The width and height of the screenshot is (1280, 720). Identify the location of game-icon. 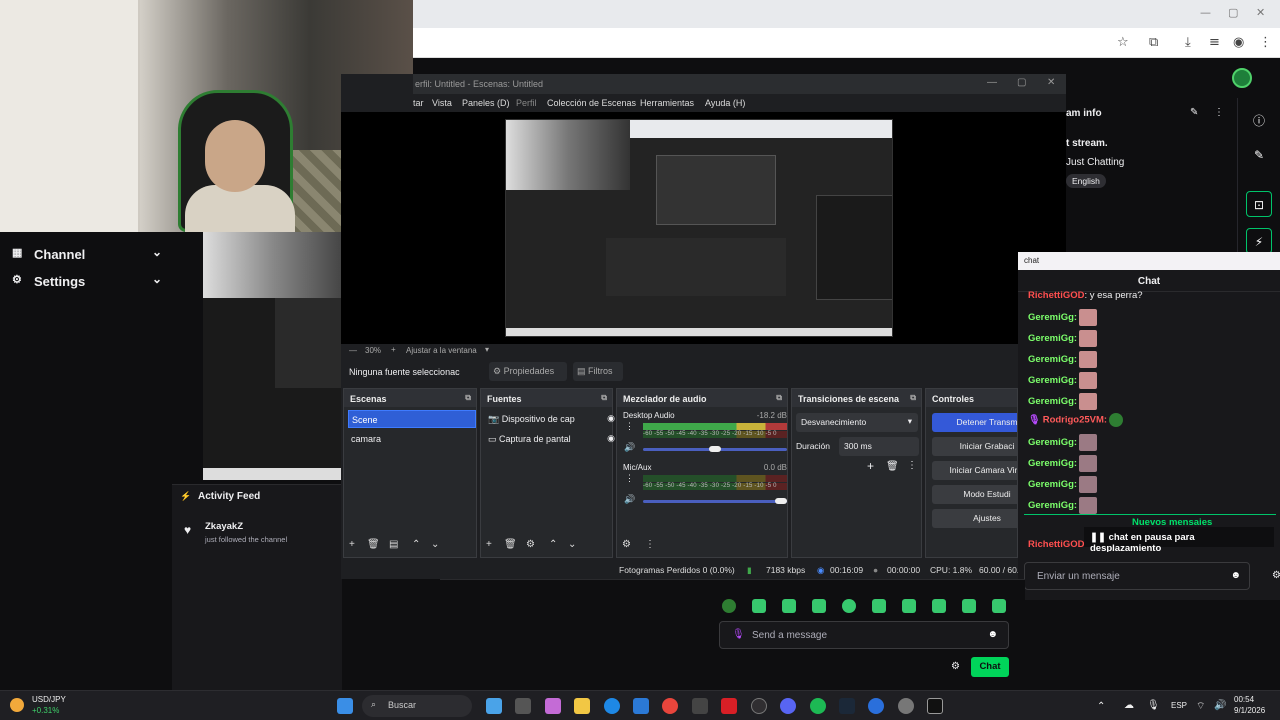
(935, 706).